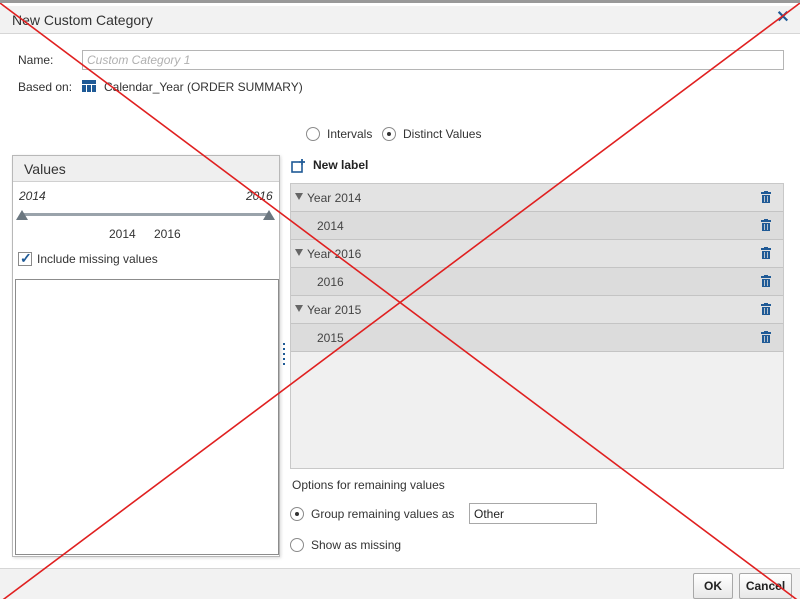  Describe the element at coordinates (389, 134) in the screenshot. I see `distinct-values-radio` at that location.